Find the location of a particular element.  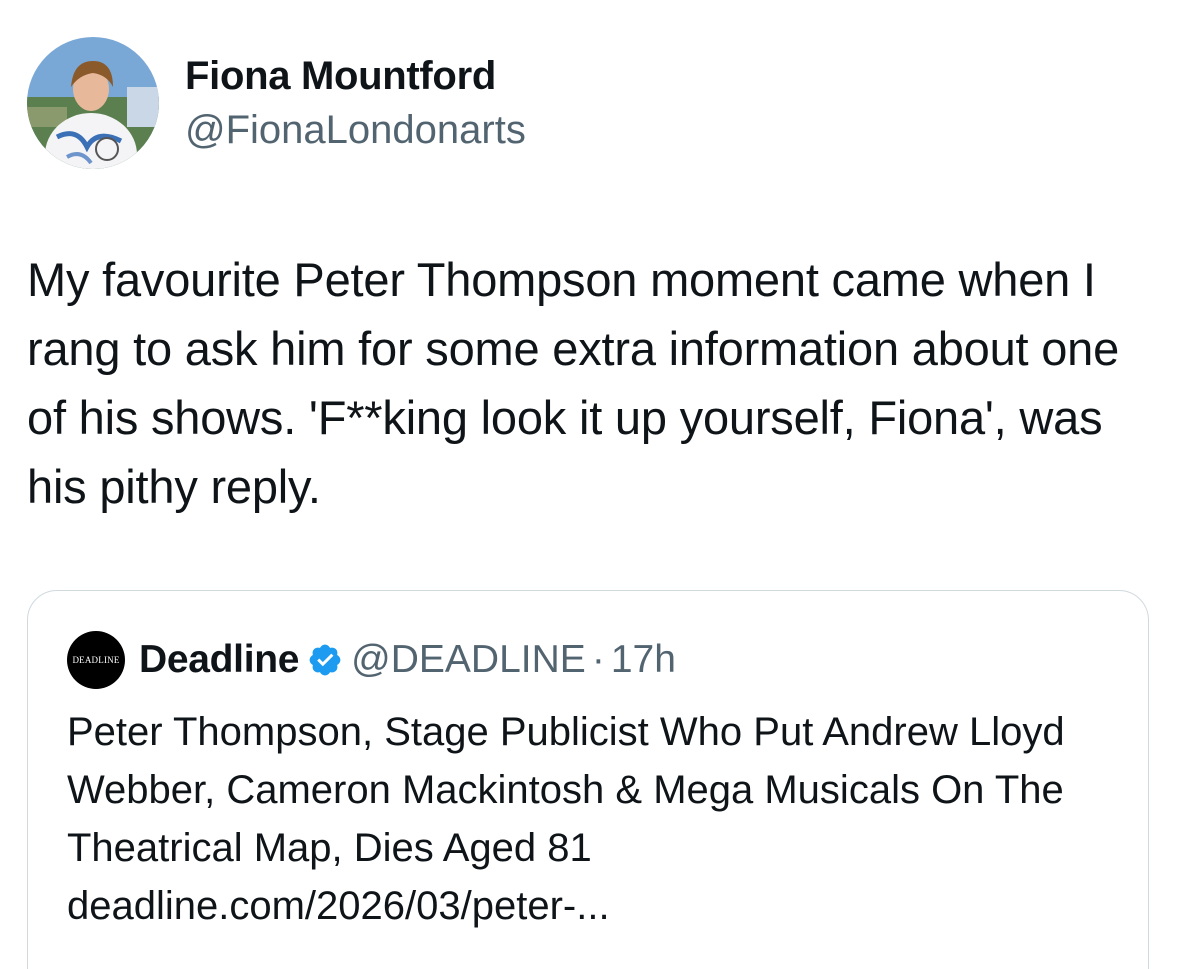

quoted-author-name: Deadline is located at coordinates (219, 660).